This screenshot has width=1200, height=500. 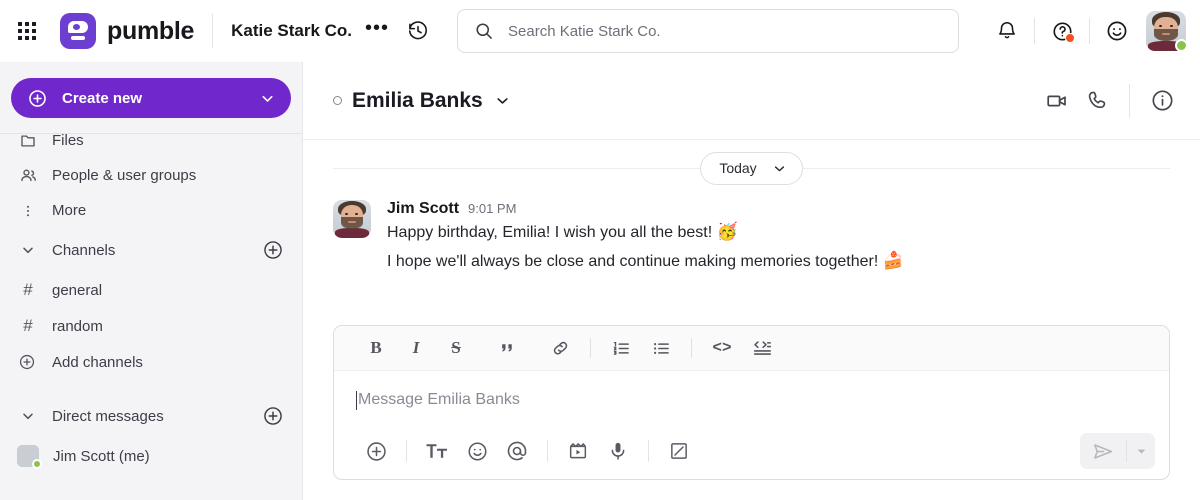 I want to click on top-bar: pumble Katie Stark Co. •••, so click(x=600, y=31).